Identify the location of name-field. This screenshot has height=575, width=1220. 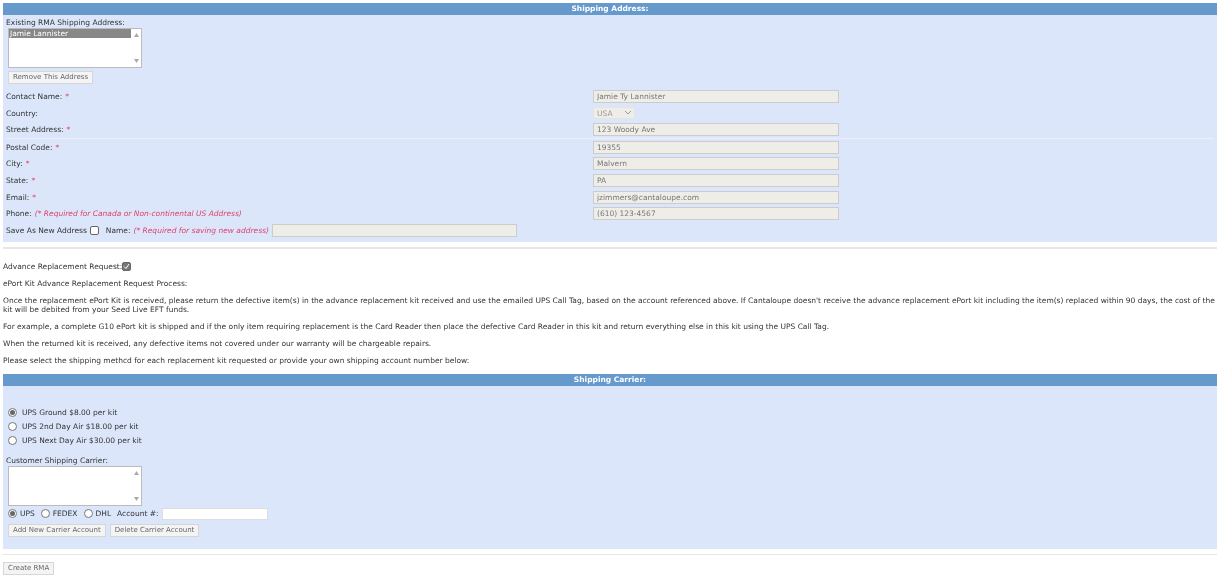
(394, 230).